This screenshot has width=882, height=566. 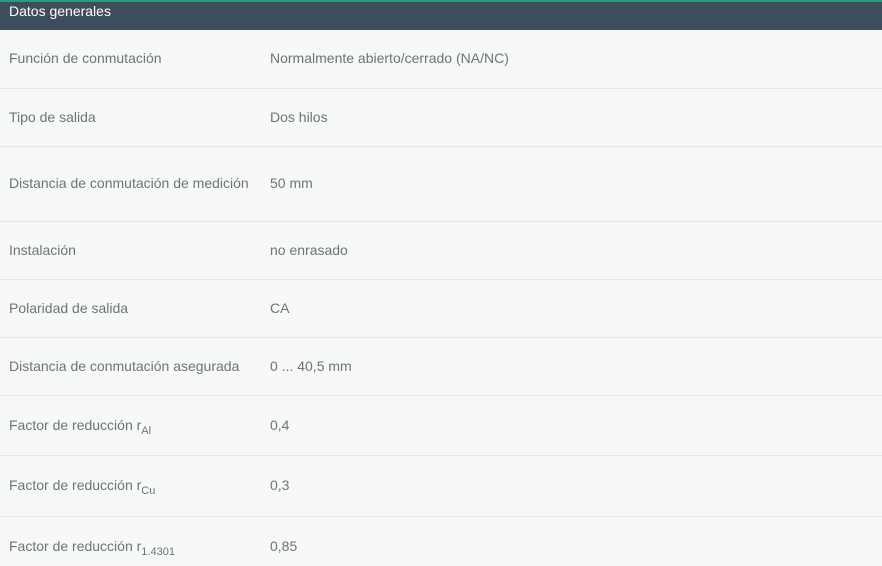 What do you see at coordinates (130, 250) in the screenshot?
I see `row-label: Instalación` at bounding box center [130, 250].